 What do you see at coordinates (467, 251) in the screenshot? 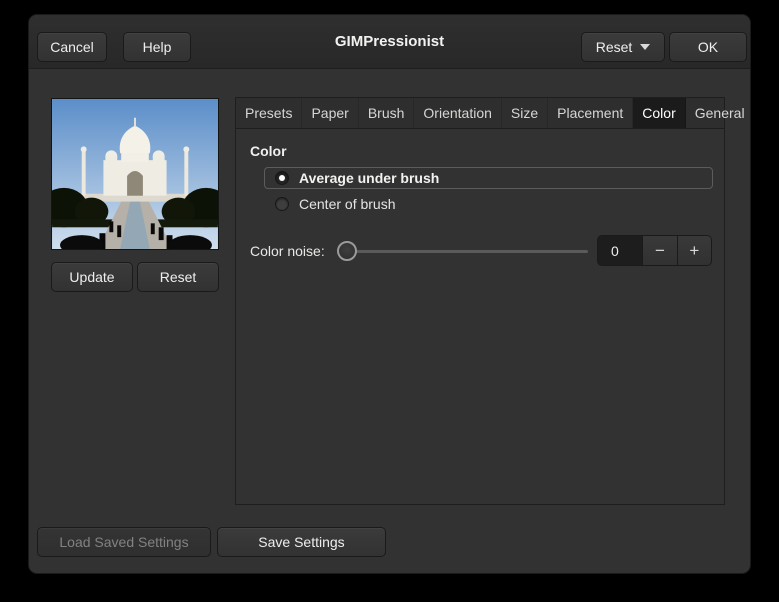
I see `color-noise-slider-track` at bounding box center [467, 251].